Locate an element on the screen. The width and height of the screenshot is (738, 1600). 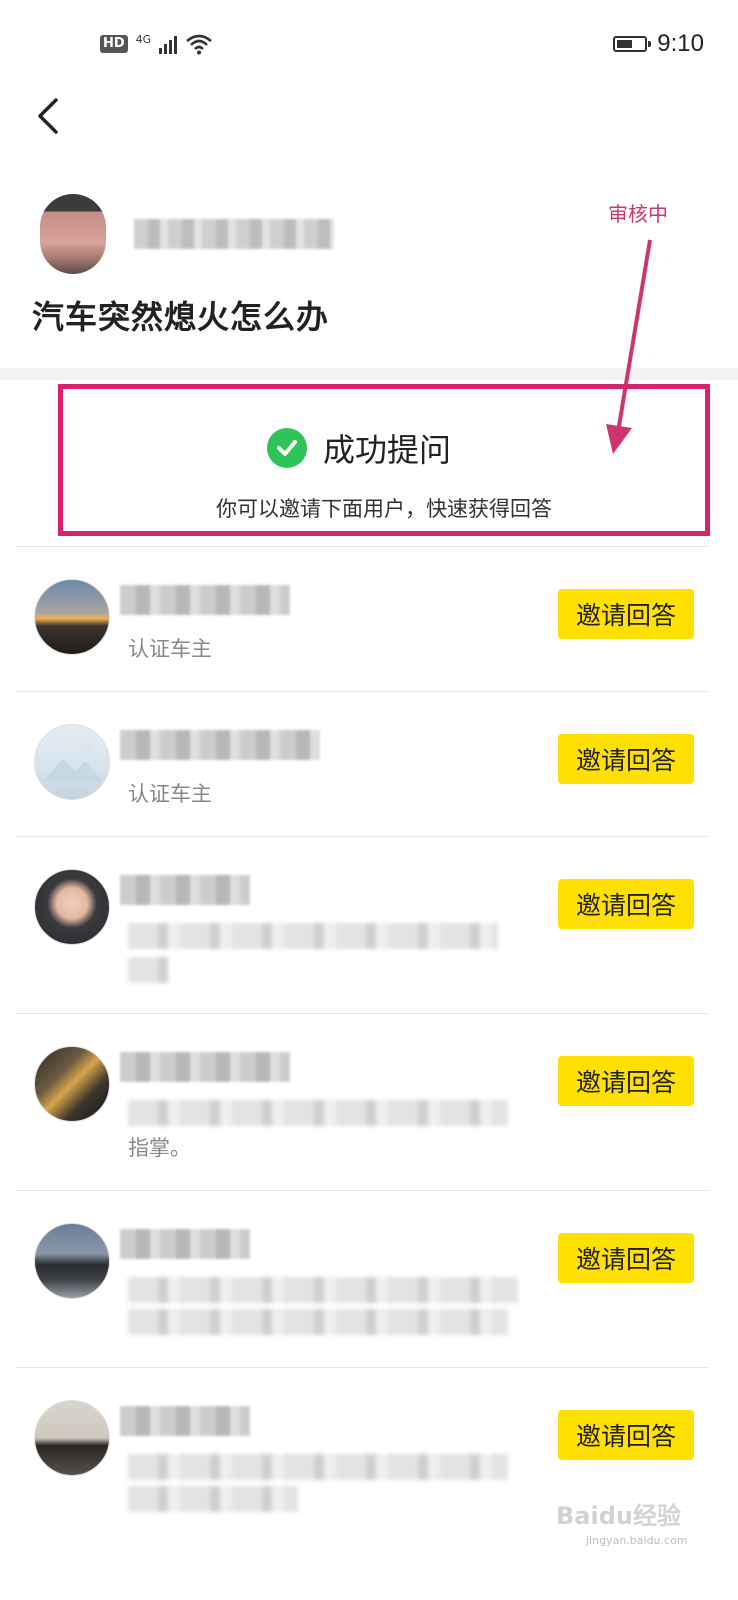
status-right: 9:10 is located at coordinates (658, 44).